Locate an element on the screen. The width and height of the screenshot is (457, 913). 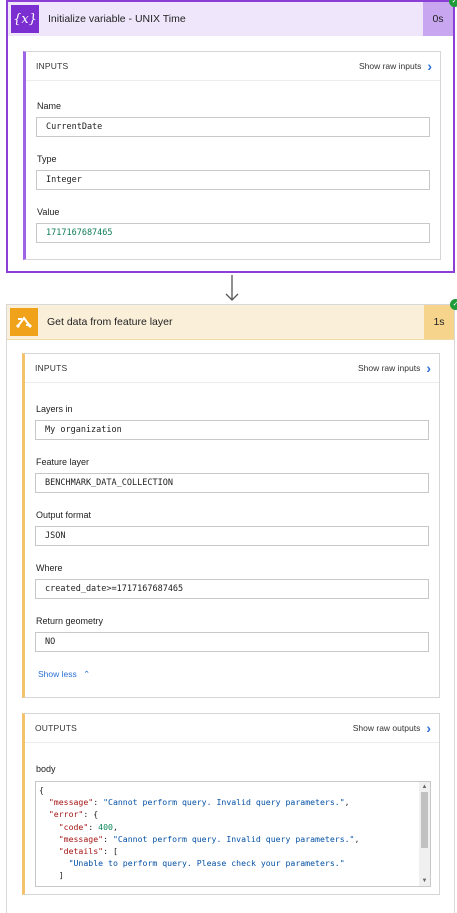
success-check-icon: ✓ is located at coordinates (453, 304).